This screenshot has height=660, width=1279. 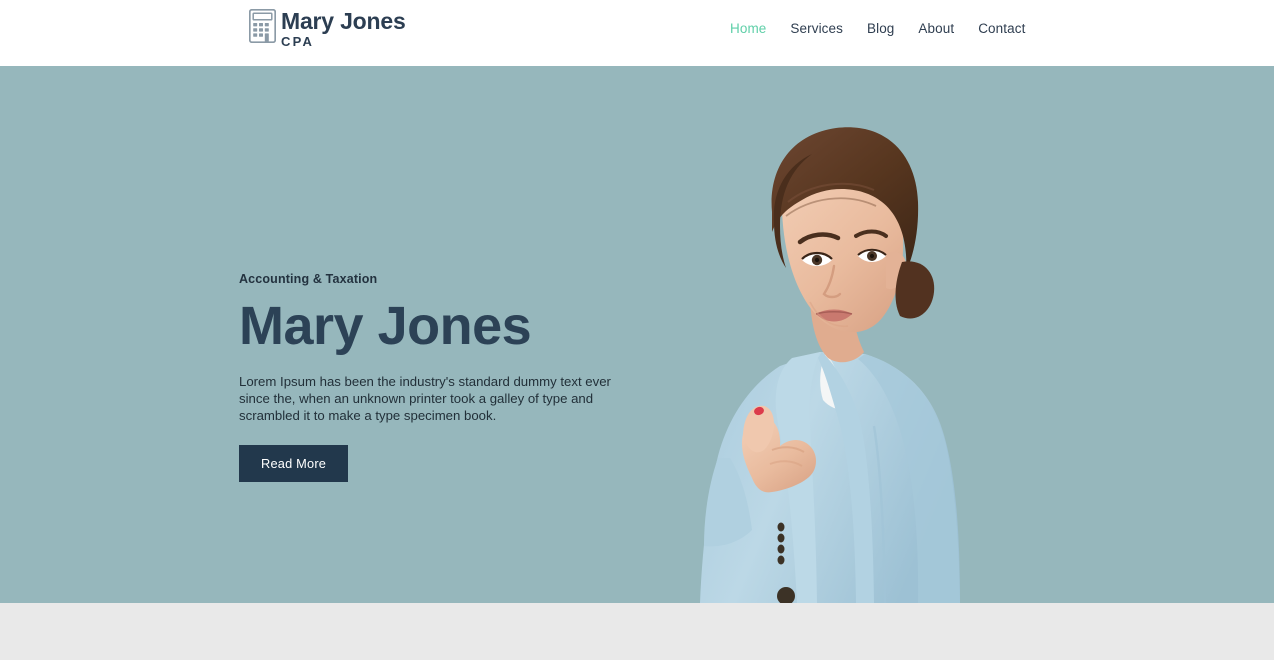 I want to click on brand-subtitle: CPA, so click(x=298, y=41).